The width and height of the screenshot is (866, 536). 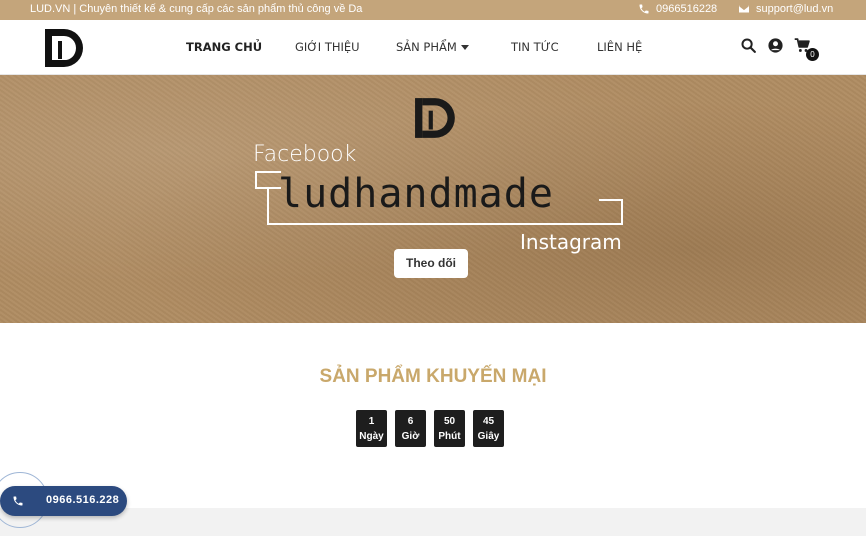 I want to click on floating-call-button: 0966.516.228, so click(x=63, y=501).